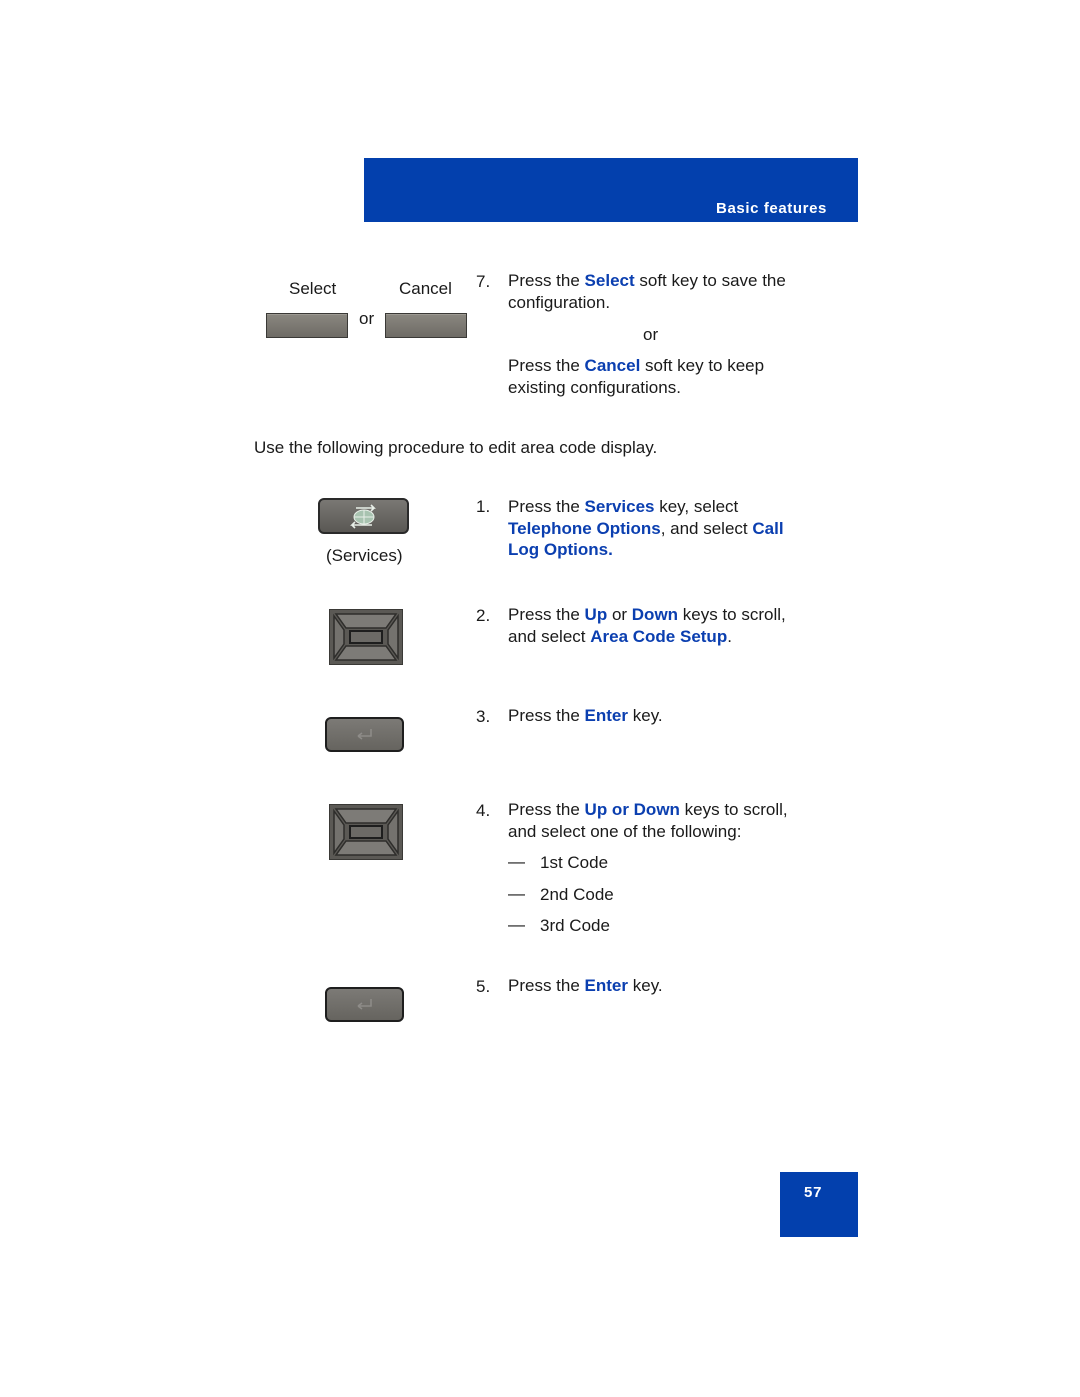  I want to click on step-3-text: Press the Enter key., so click(585, 716).